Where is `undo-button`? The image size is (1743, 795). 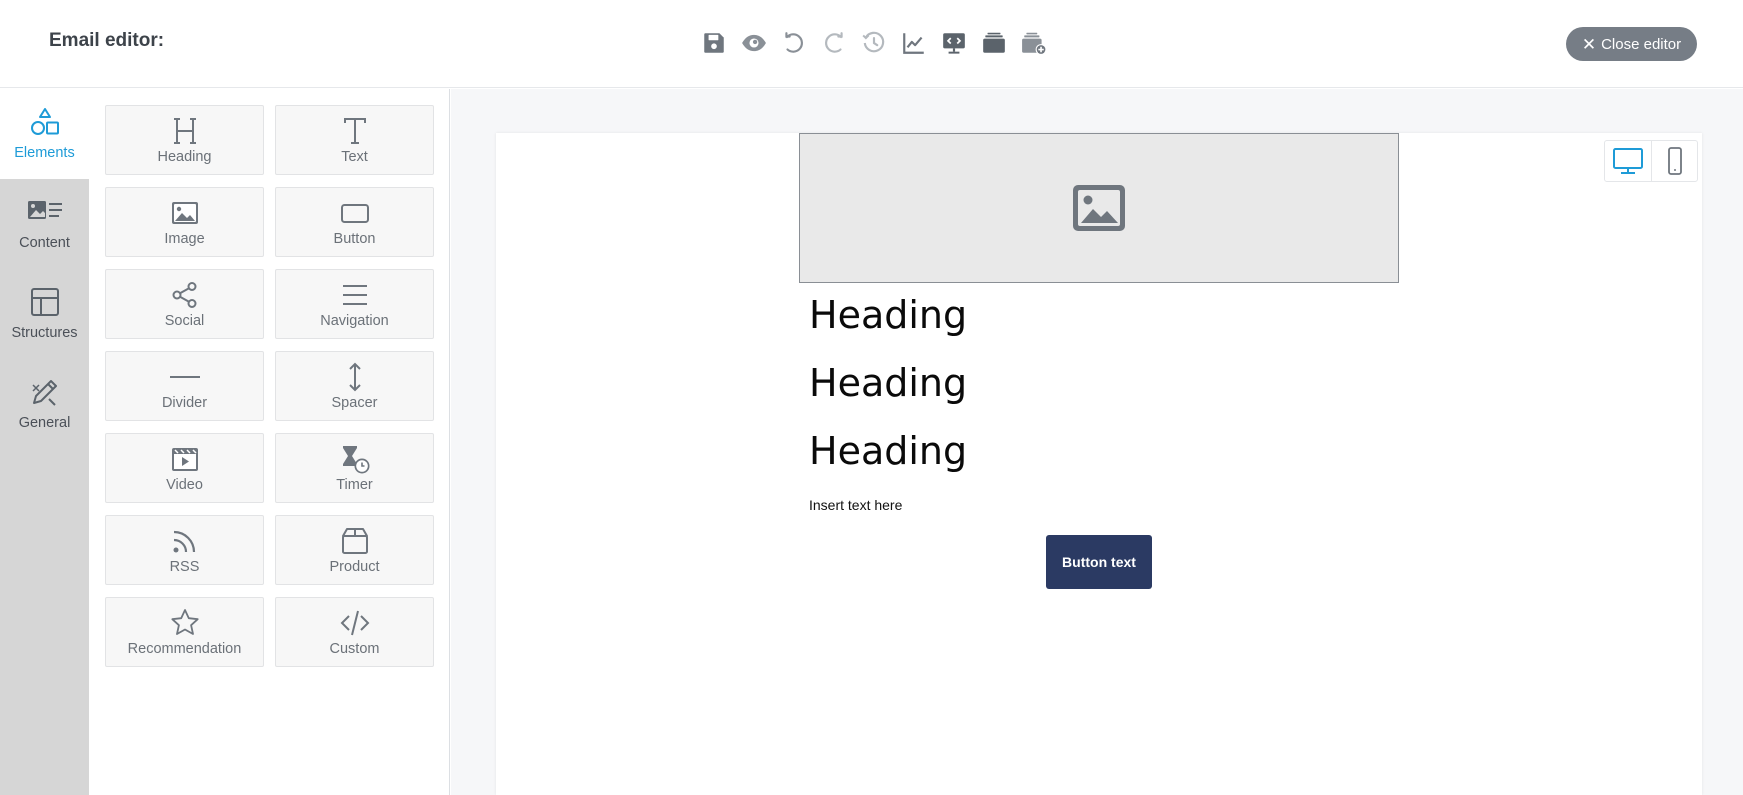 undo-button is located at coordinates (794, 43).